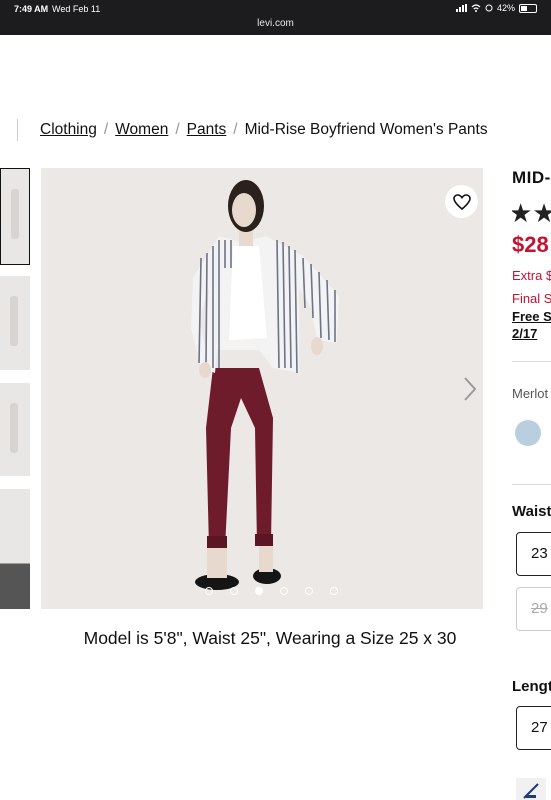  Describe the element at coordinates (207, 130) in the screenshot. I see `breadcrumb-pants: Pants` at that location.